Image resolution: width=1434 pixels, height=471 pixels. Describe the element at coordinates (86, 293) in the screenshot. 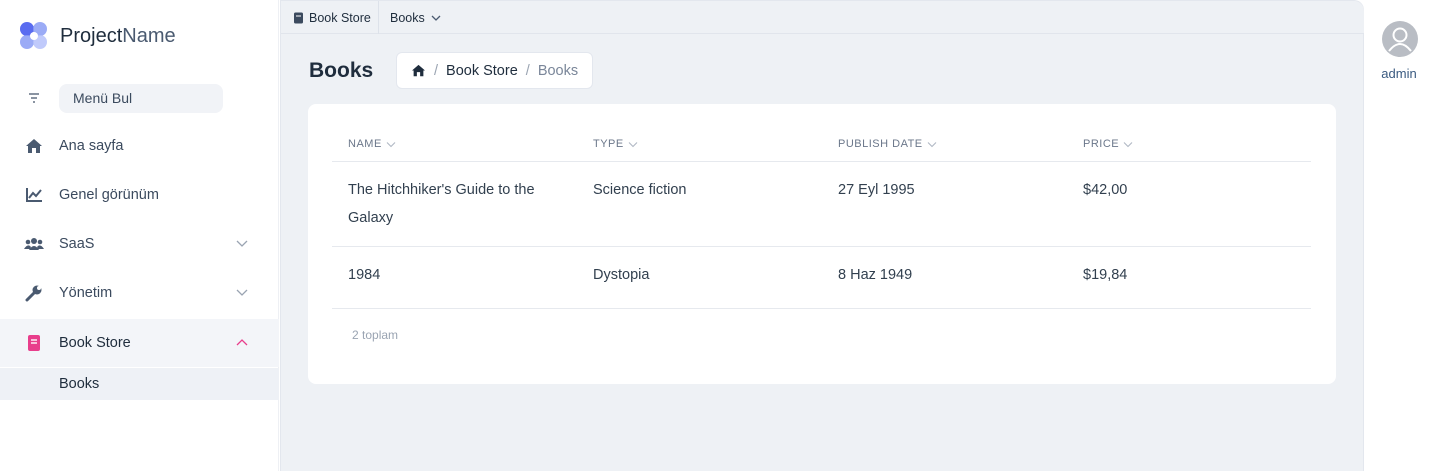

I see `sidebar-item-label: Yönetim` at that location.